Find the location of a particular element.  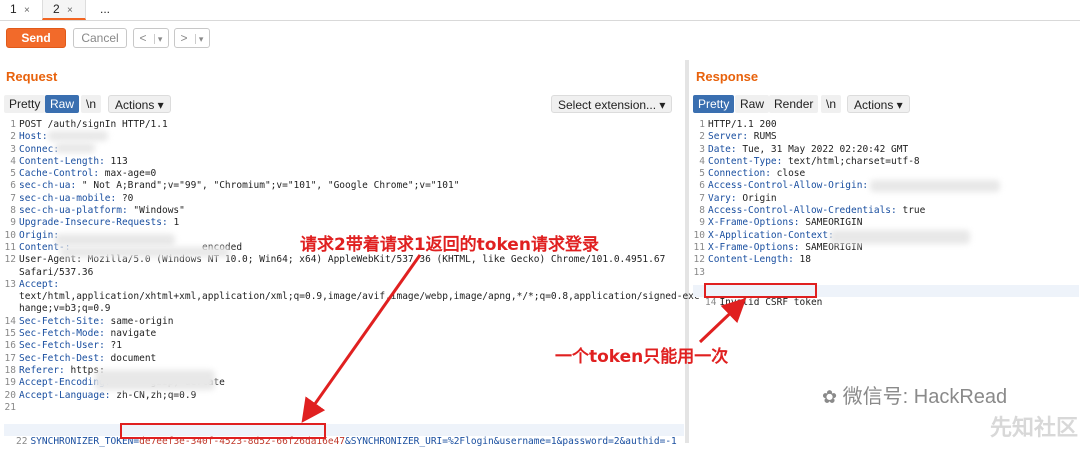

request-note: 请求2带着请求1返回的token请求登录 is located at coordinates (449, 245).